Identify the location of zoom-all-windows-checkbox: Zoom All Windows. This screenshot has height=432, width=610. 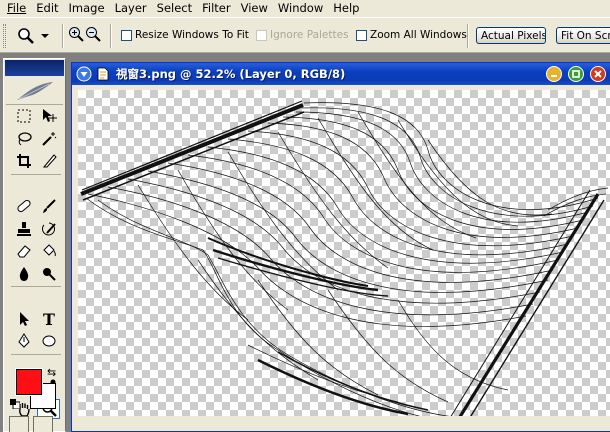
(411, 35).